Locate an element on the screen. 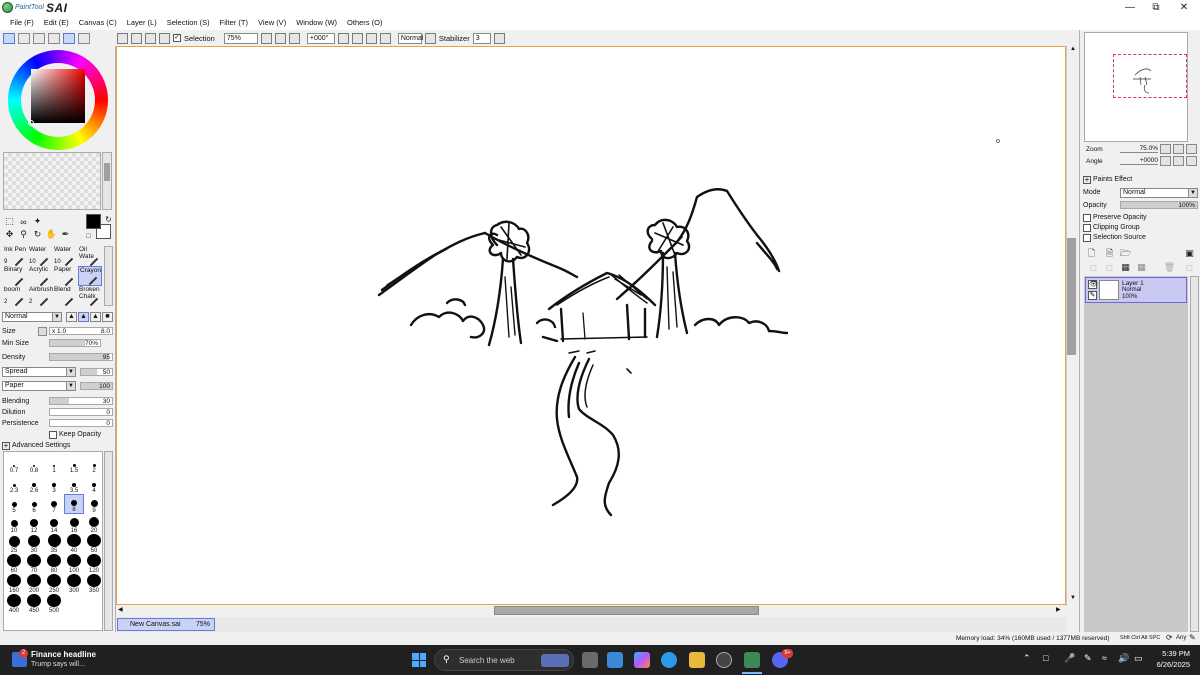 This screenshot has height=675, width=1200. brush-size-cell: 3.5 is located at coordinates (74, 484).